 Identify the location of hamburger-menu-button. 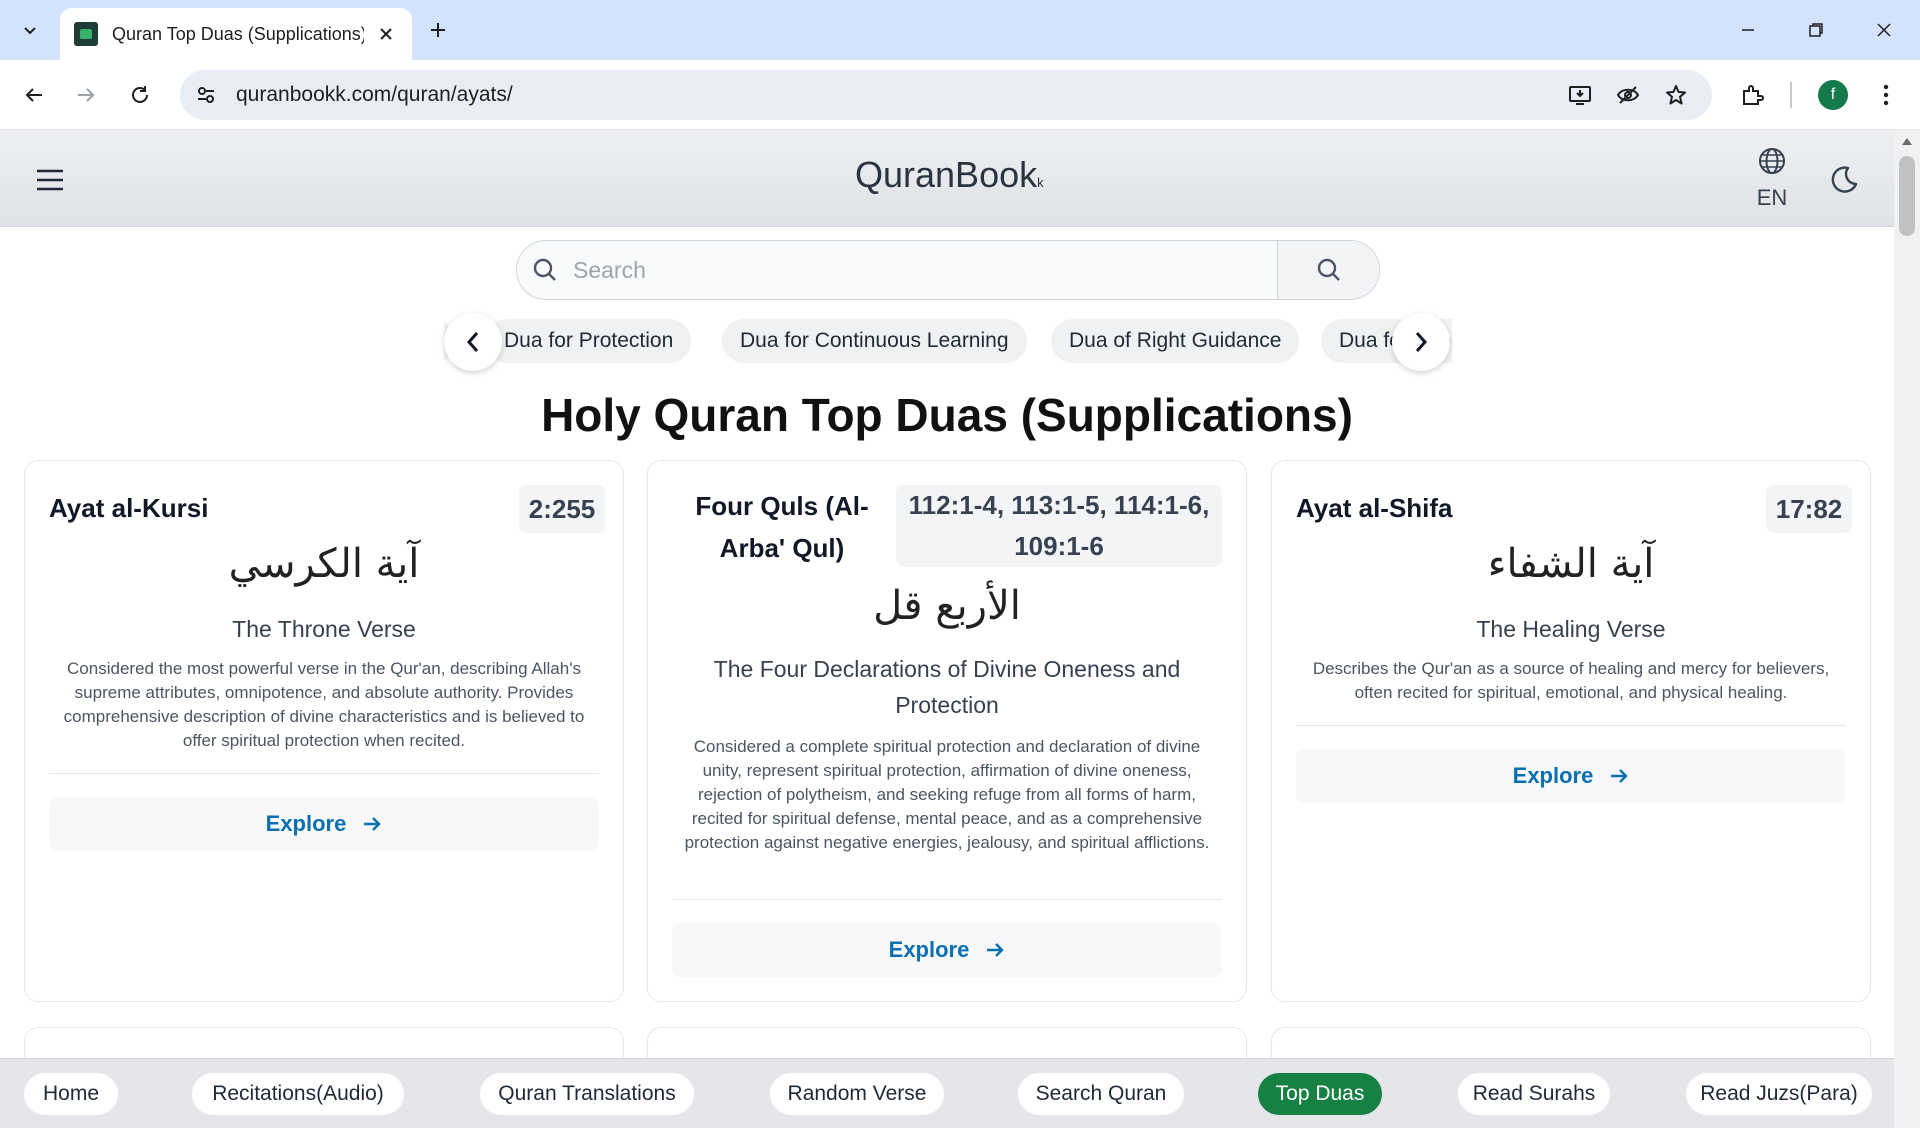
(50, 180).